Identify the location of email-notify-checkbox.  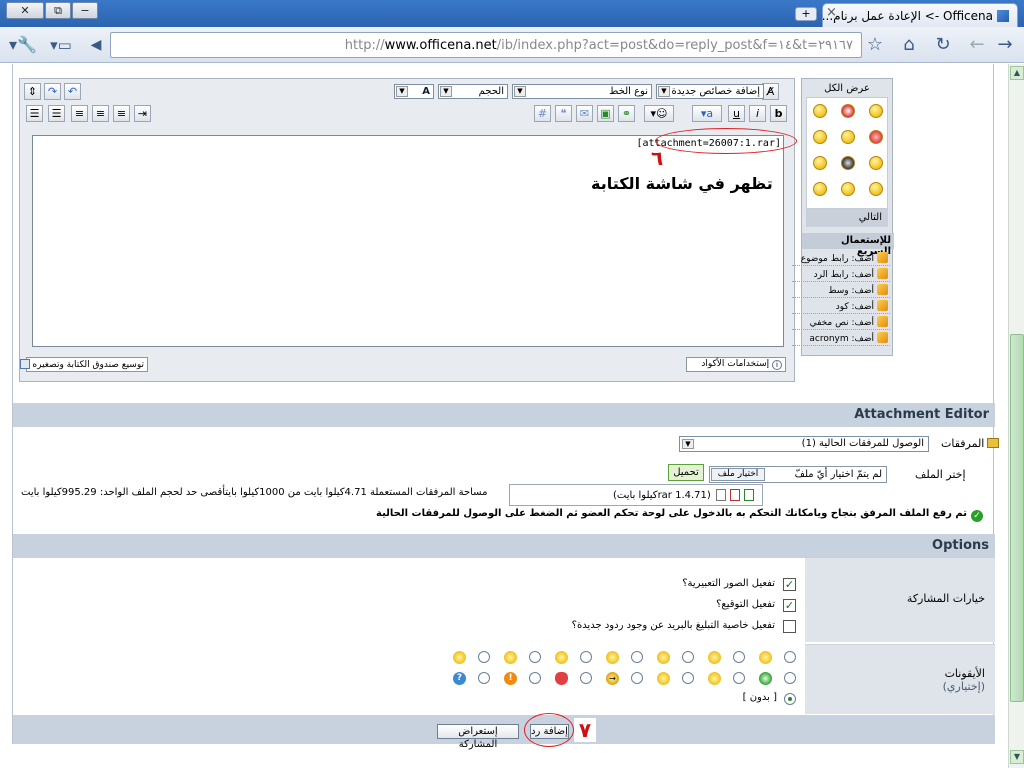
(789, 626).